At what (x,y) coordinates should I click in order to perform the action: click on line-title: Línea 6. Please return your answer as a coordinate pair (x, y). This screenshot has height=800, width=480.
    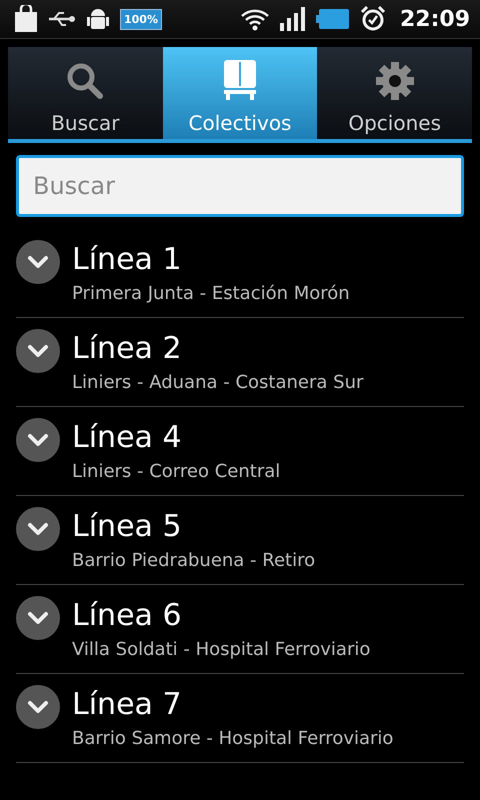
    Looking at the image, I should click on (127, 615).